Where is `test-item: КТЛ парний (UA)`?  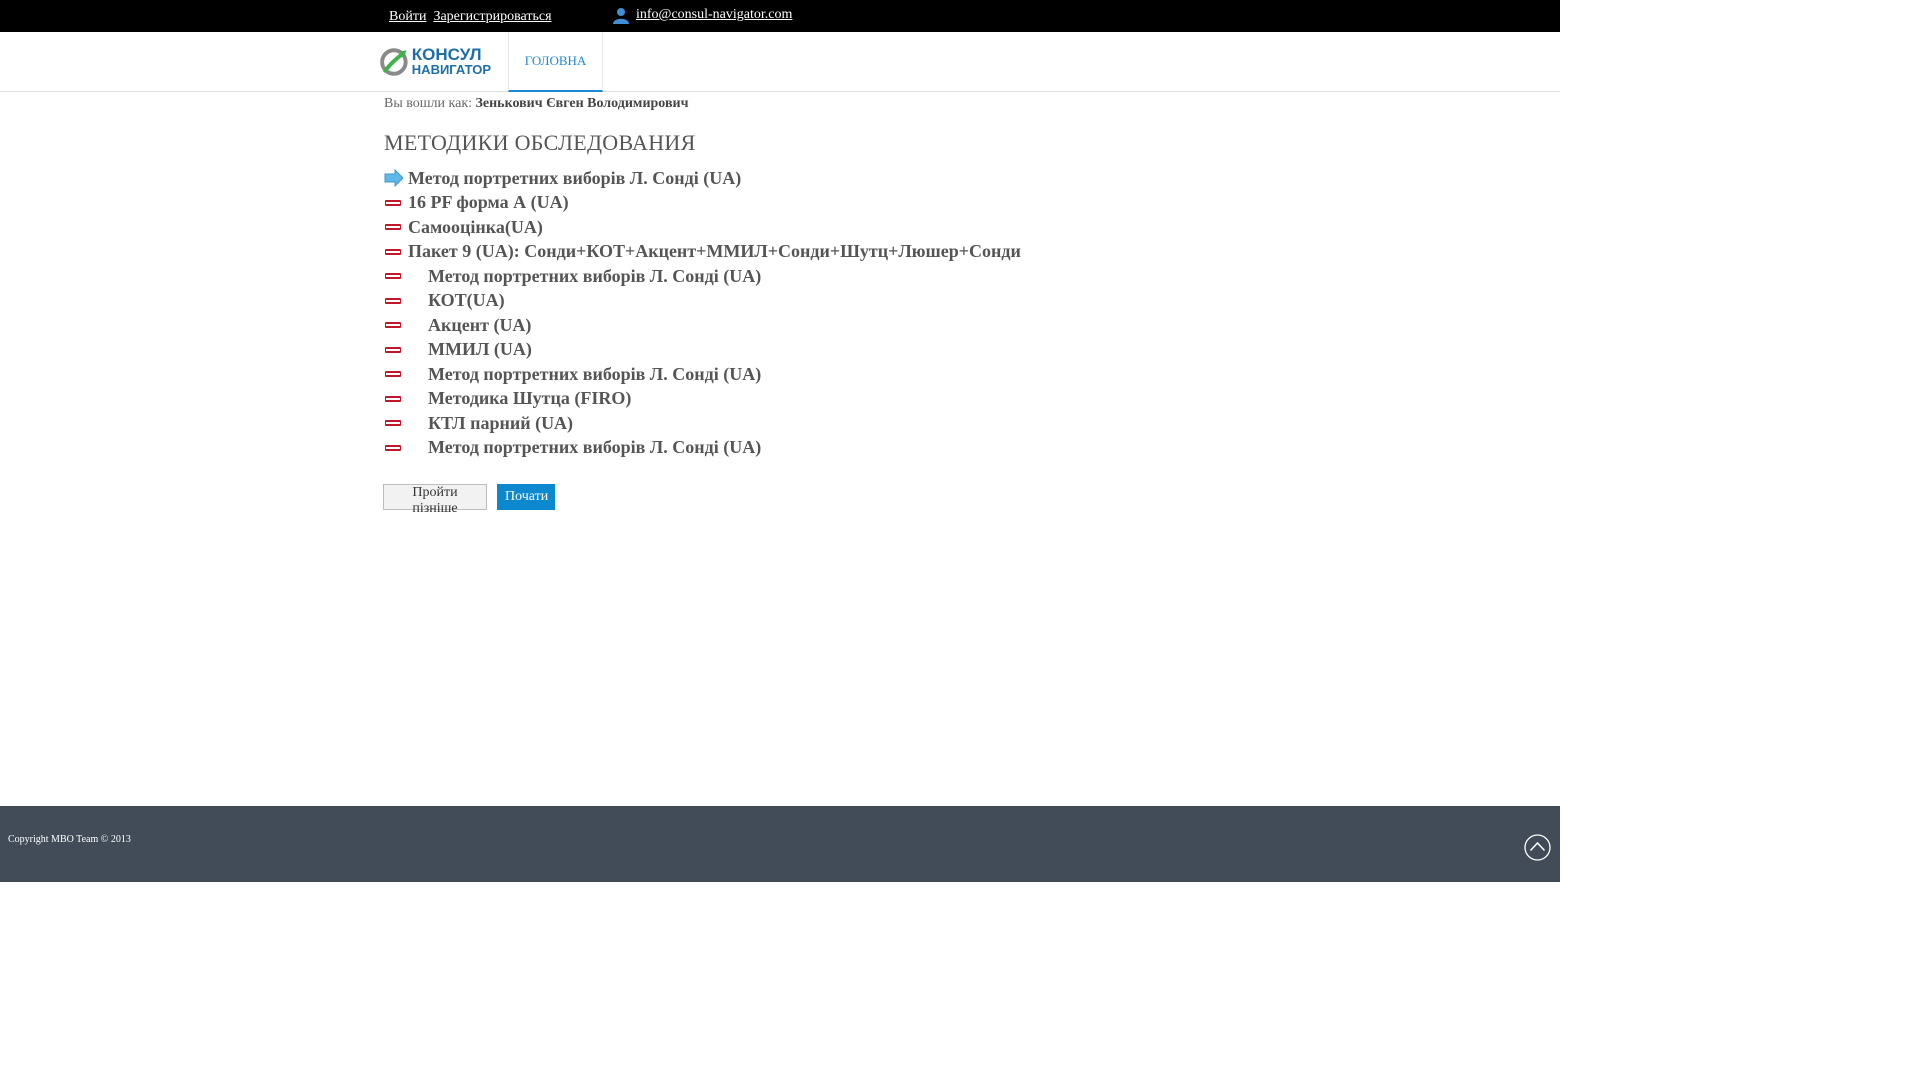
test-item: КТЛ парний (UA) is located at coordinates (702, 423).